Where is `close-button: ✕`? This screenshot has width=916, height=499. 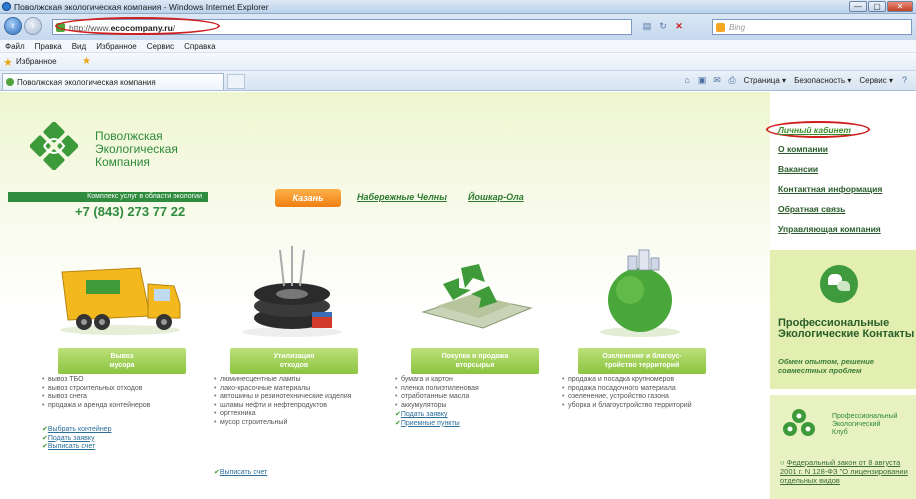
close-button: ✕ is located at coordinates (900, 6).